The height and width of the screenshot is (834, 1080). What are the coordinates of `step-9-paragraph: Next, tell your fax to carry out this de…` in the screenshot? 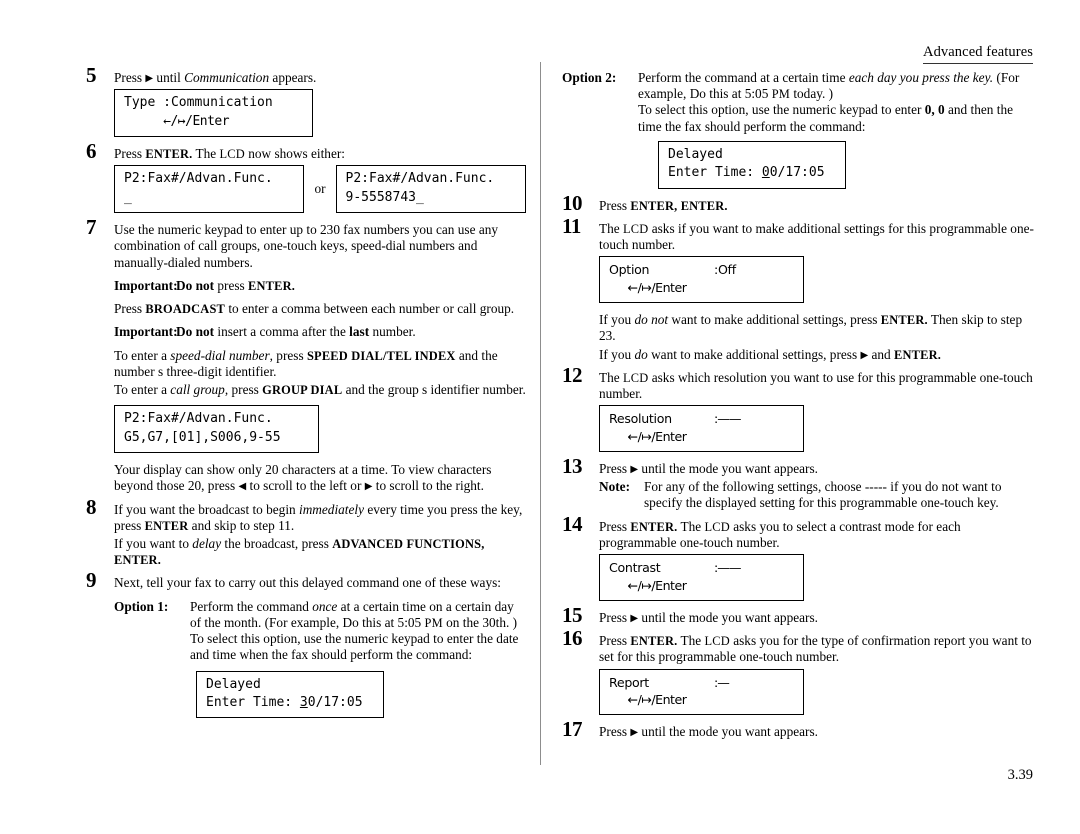 It's located at (307, 583).